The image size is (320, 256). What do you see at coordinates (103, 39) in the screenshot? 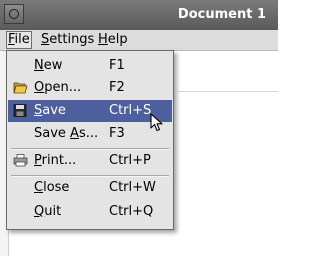
I see `menu-help-mnemonic: H` at bounding box center [103, 39].